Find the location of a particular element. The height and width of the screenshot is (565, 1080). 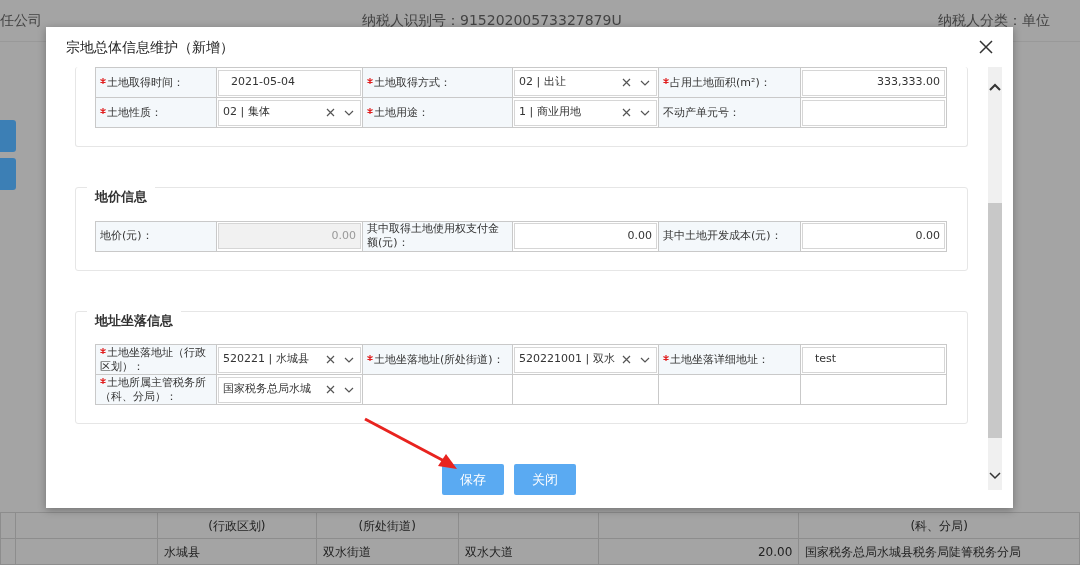

number-field: 333,333.00 is located at coordinates (873, 82).